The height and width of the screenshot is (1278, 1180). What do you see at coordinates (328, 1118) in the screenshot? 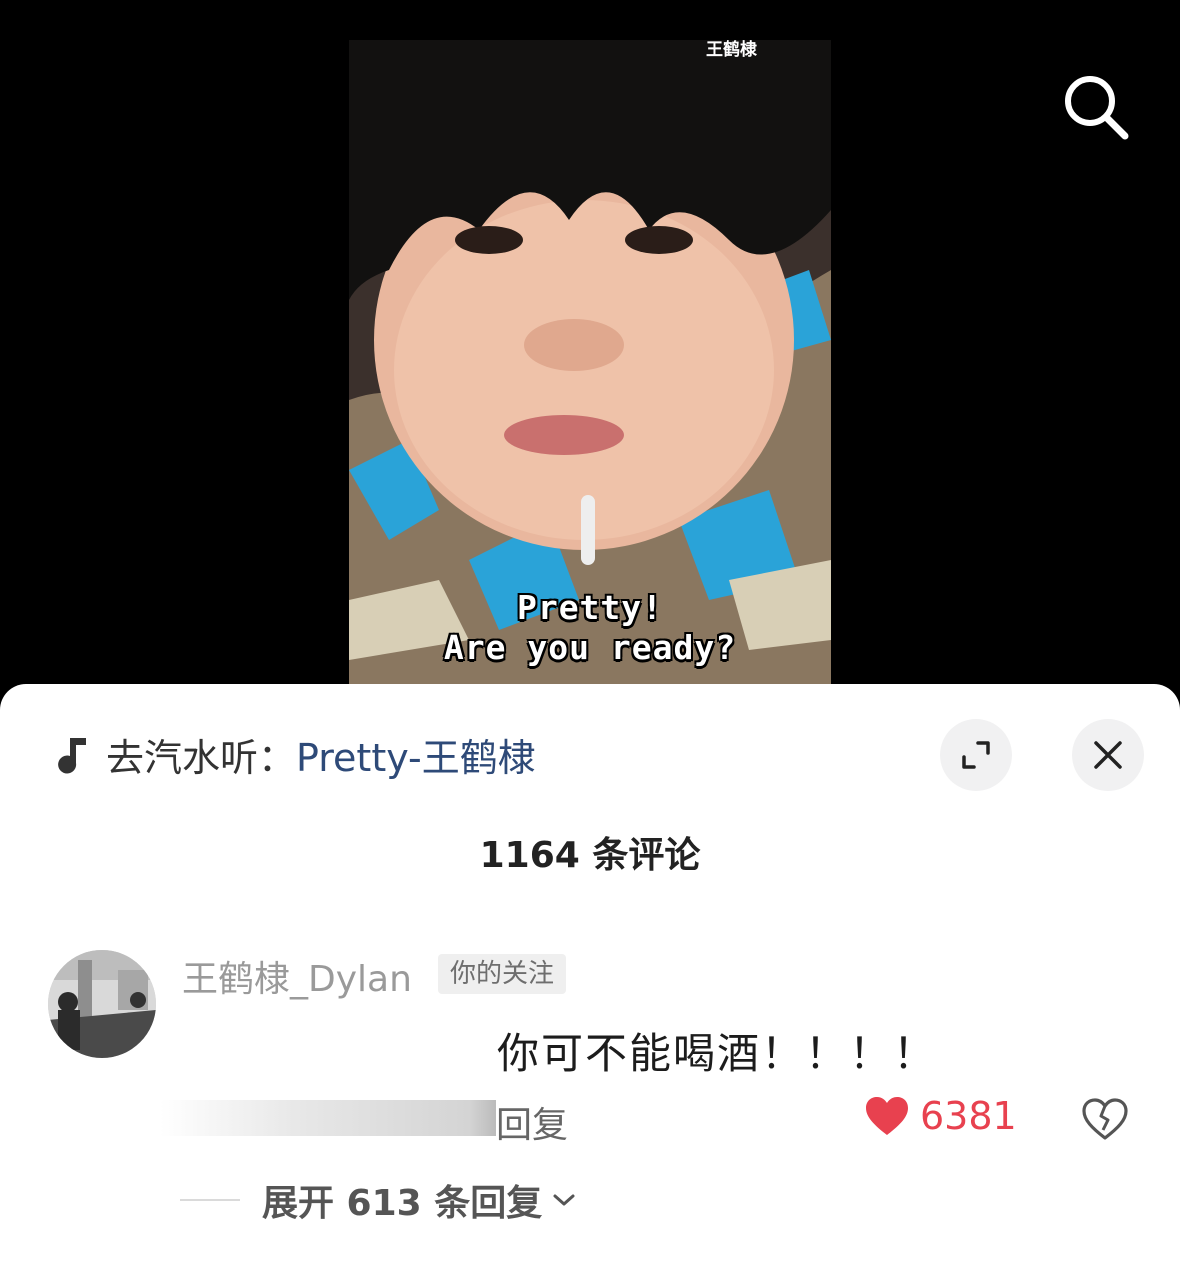
I see `comment-meta-blurred` at bounding box center [328, 1118].